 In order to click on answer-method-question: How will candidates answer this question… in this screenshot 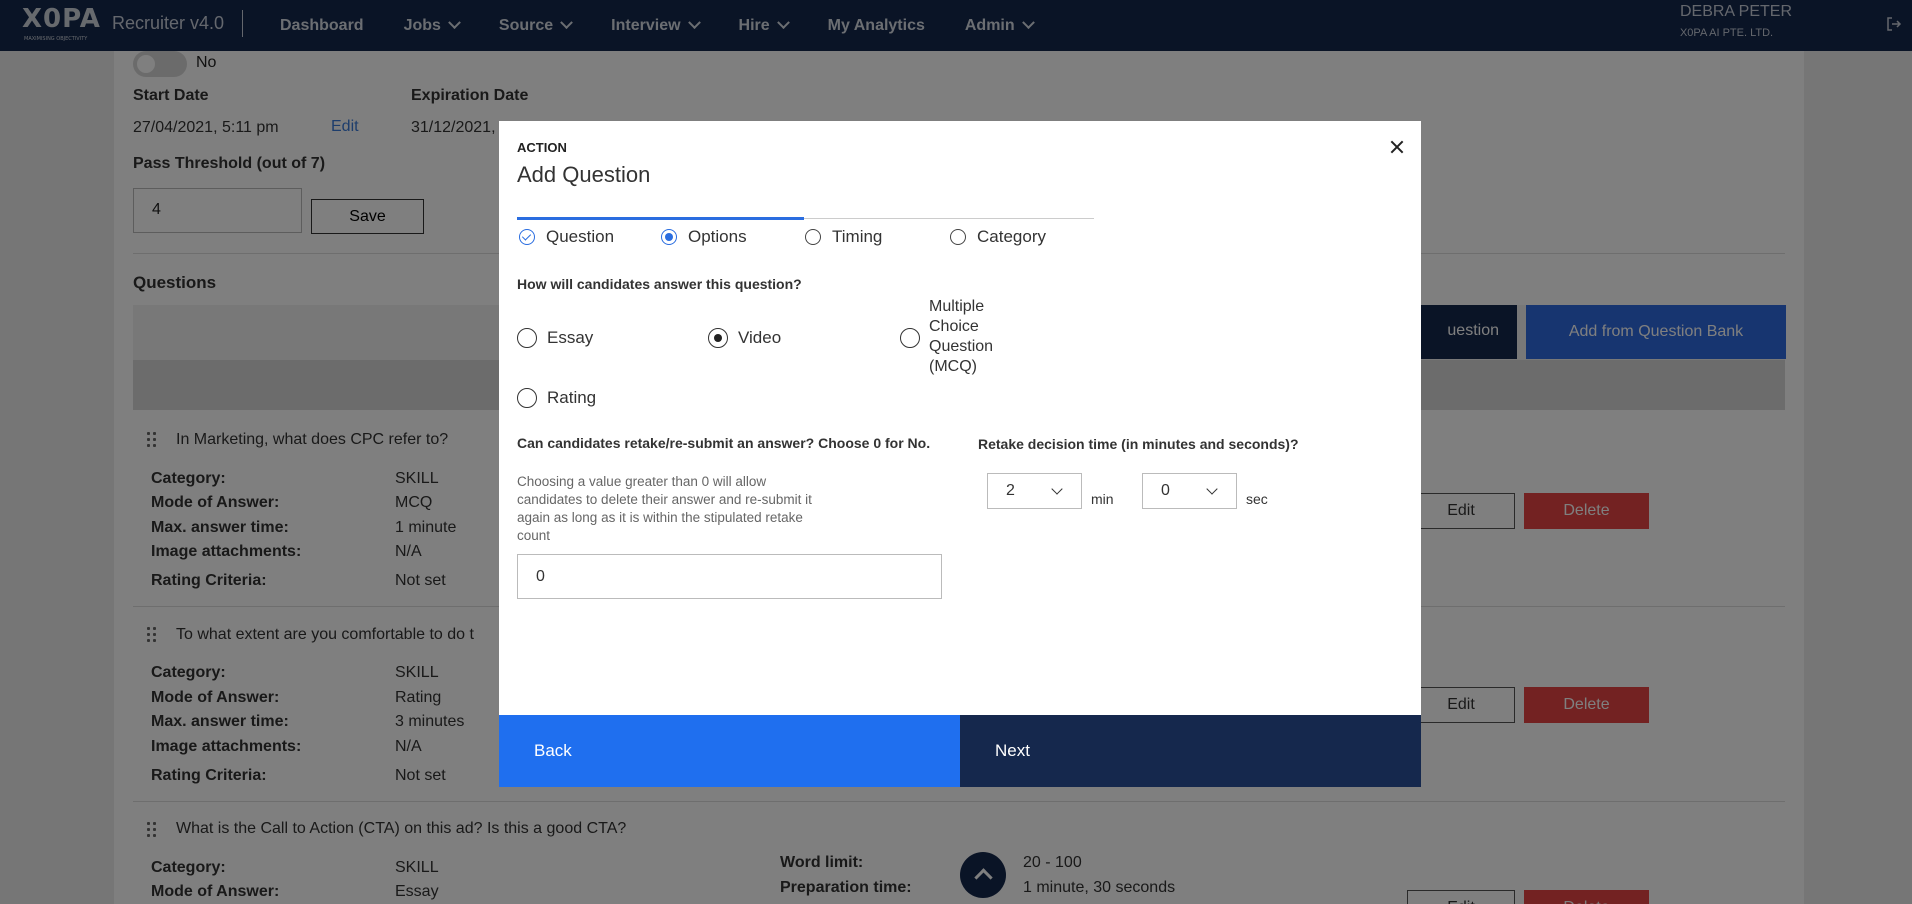, I will do `click(659, 284)`.